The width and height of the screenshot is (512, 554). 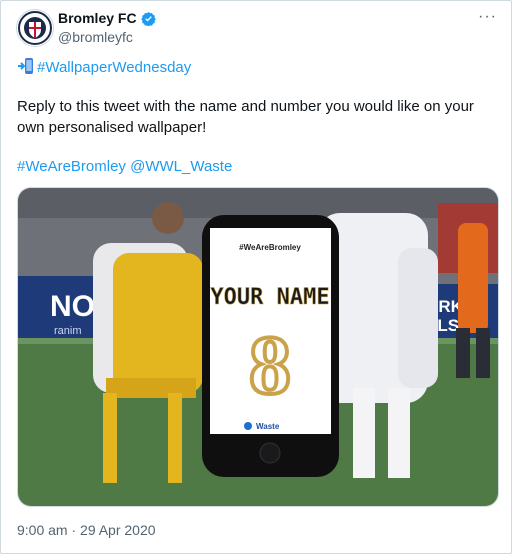 I want to click on hashtag-wallpaperwednesday: #WallpaperWednesday, so click(x=114, y=67).